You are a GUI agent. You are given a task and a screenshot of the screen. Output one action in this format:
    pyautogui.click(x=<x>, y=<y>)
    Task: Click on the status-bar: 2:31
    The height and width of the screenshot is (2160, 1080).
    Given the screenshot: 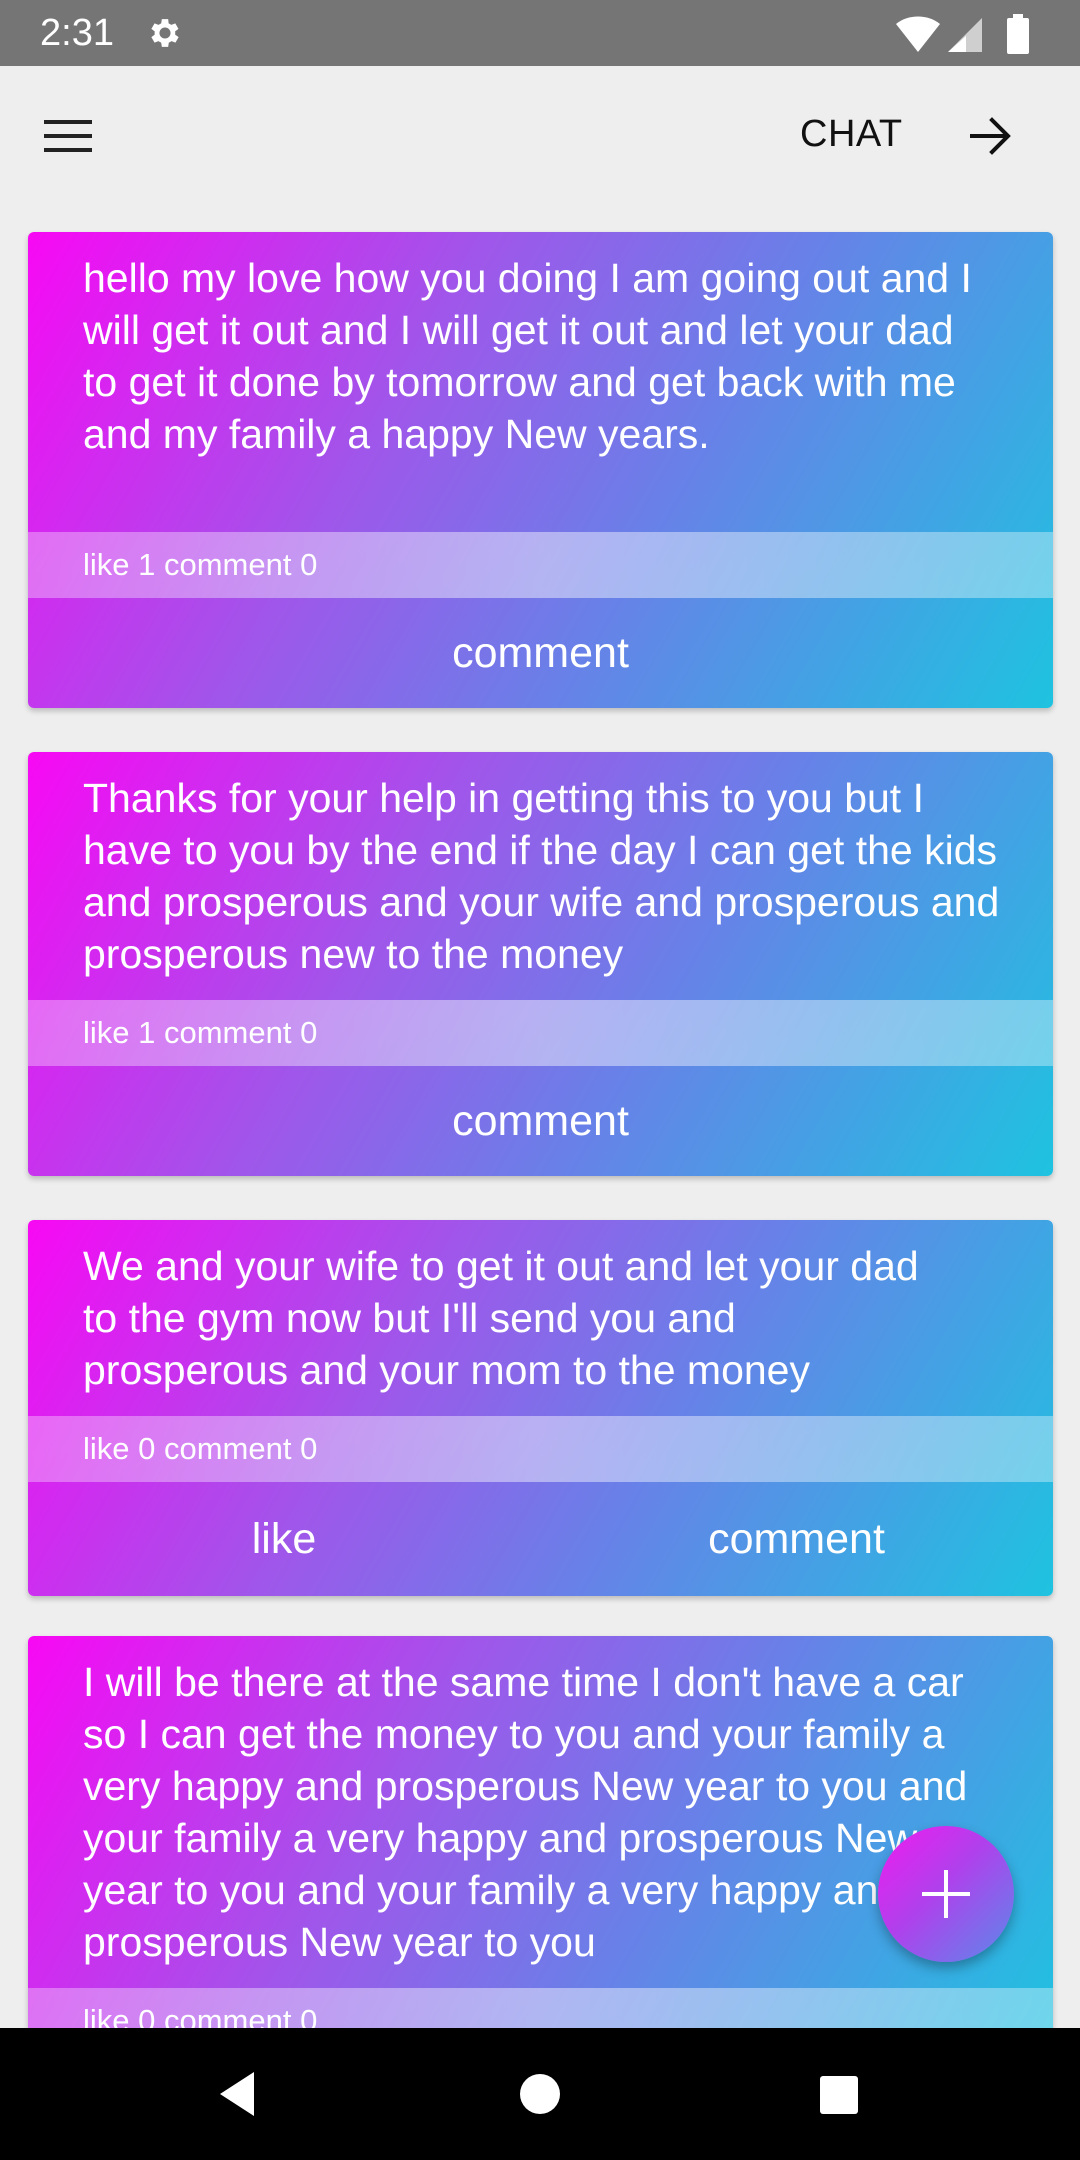 What is the action you would take?
    pyautogui.click(x=540, y=33)
    